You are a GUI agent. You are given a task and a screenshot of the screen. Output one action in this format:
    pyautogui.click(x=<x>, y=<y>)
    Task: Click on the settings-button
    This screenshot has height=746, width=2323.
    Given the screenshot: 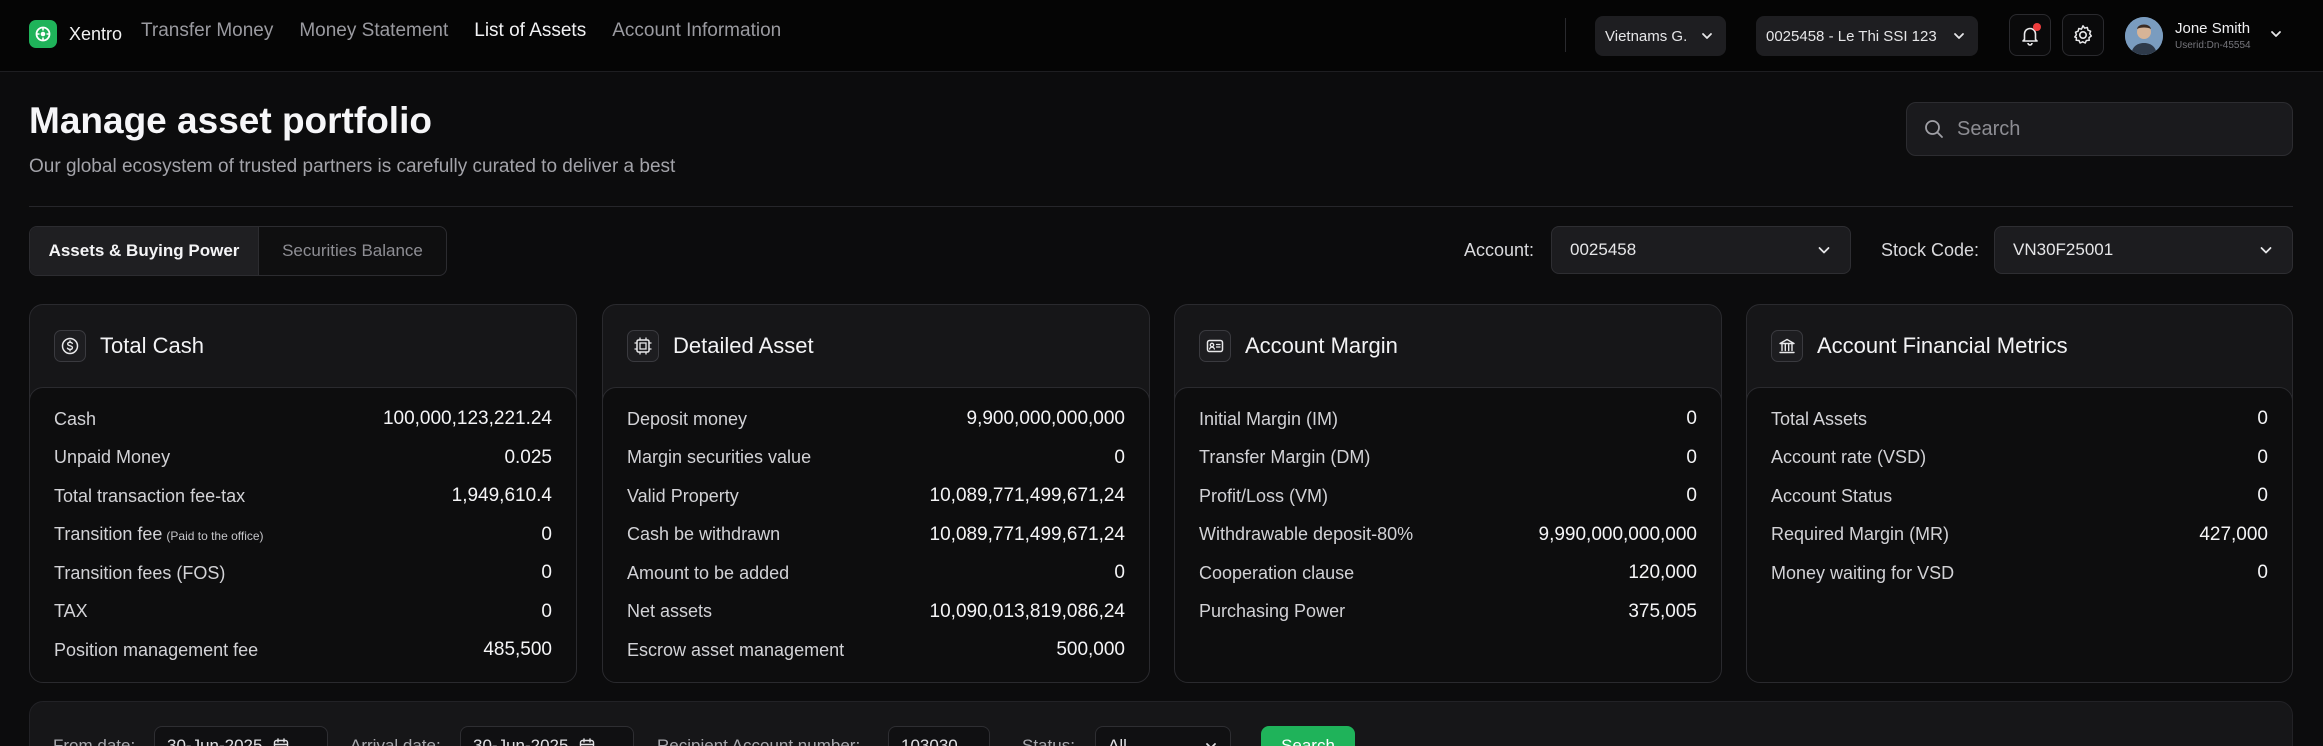 What is the action you would take?
    pyautogui.click(x=2083, y=35)
    